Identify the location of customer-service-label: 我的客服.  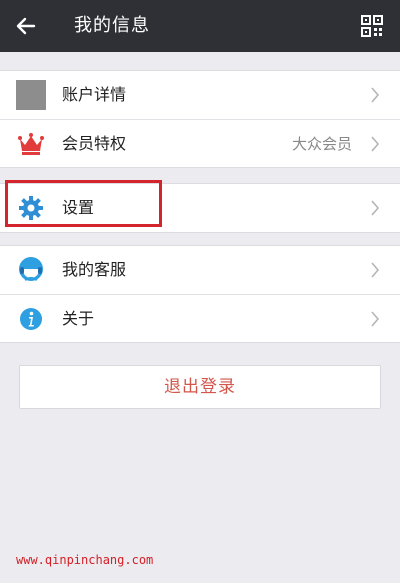
(94, 269).